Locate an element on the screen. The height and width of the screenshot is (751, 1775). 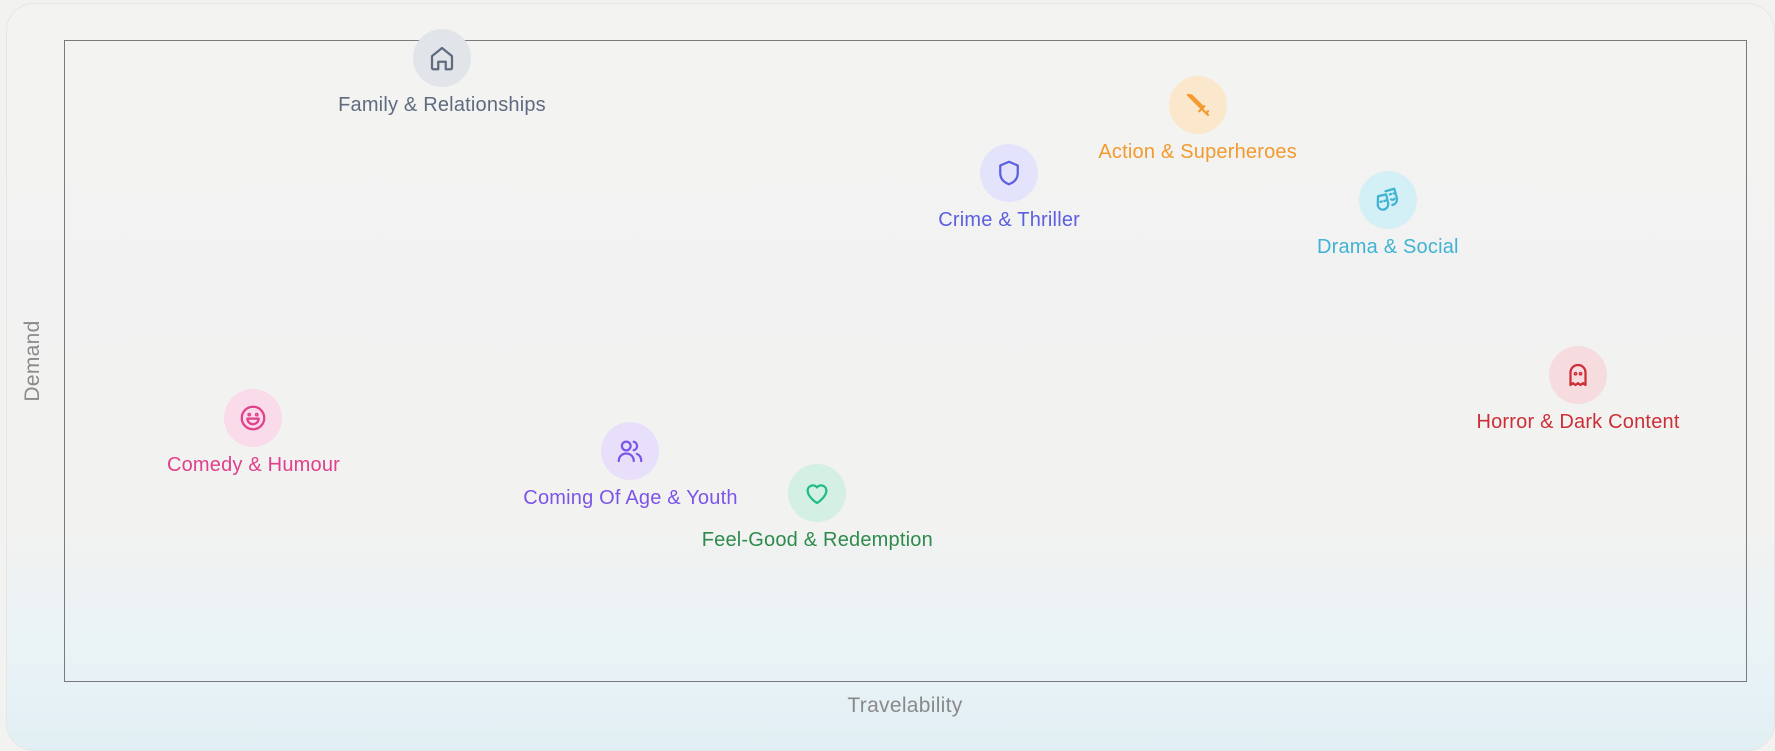
smile-icon is located at coordinates (253, 418).